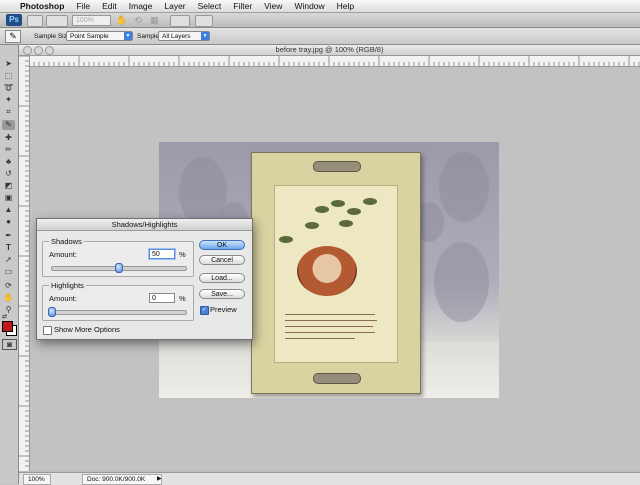  Describe the element at coordinates (8, 112) in the screenshot. I see `crop-tool-icon: ⌗` at that location.